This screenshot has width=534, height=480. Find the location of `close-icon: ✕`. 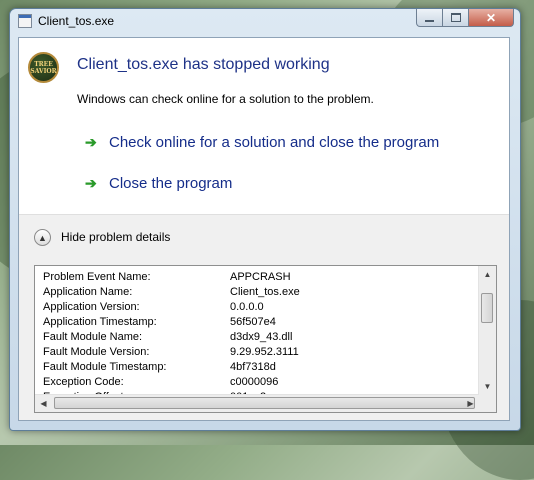

close-icon: ✕ is located at coordinates (491, 17).